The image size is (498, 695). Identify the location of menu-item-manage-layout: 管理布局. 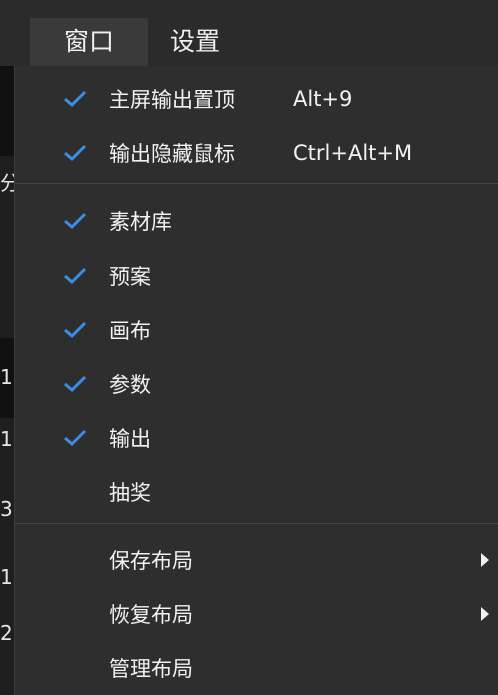
(256, 668).